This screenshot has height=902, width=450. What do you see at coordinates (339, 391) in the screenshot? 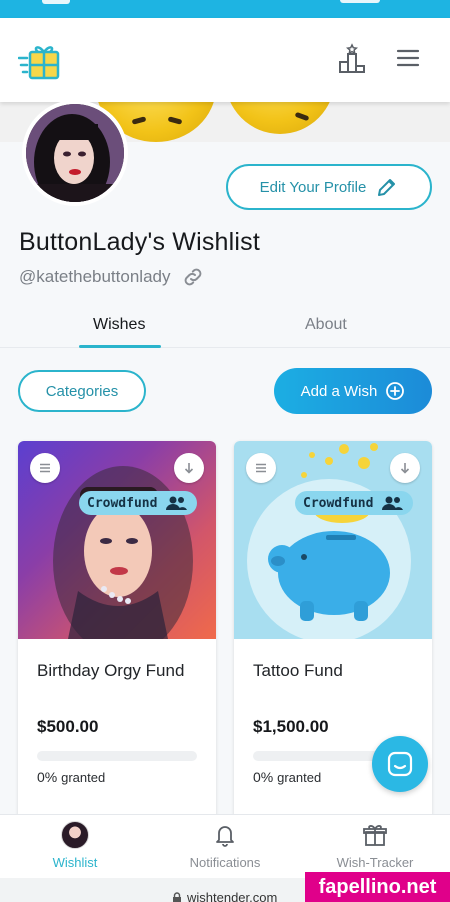
I see `add-wish-label: Add a Wish` at bounding box center [339, 391].